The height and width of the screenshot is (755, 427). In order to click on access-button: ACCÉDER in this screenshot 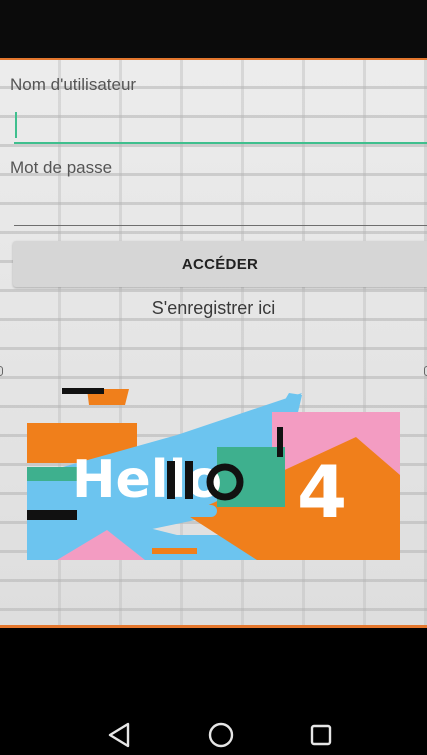, I will do `click(220, 264)`.